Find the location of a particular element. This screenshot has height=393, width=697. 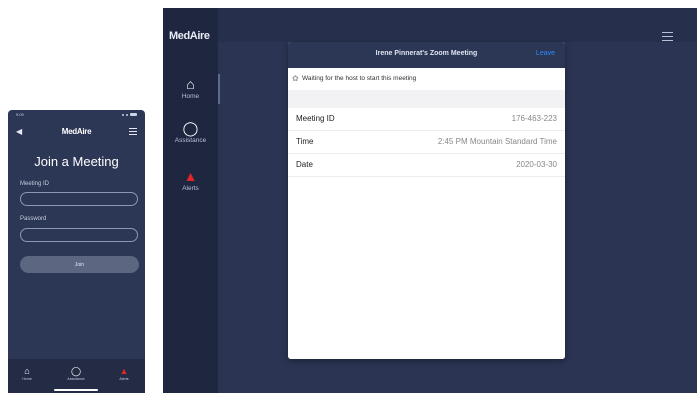

wifi-icon is located at coordinates (127, 114).